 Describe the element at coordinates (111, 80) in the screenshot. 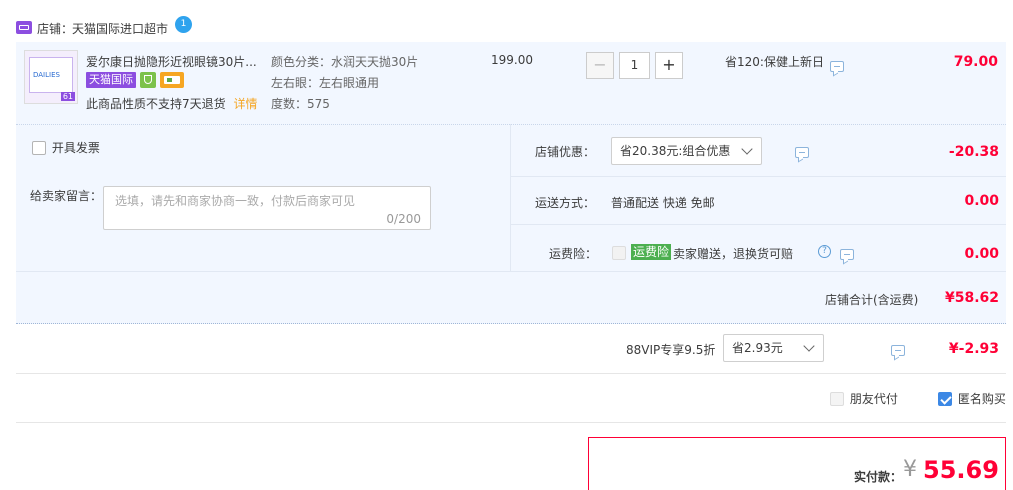

I see `tmall-intl-tag: 天猫国际` at that location.